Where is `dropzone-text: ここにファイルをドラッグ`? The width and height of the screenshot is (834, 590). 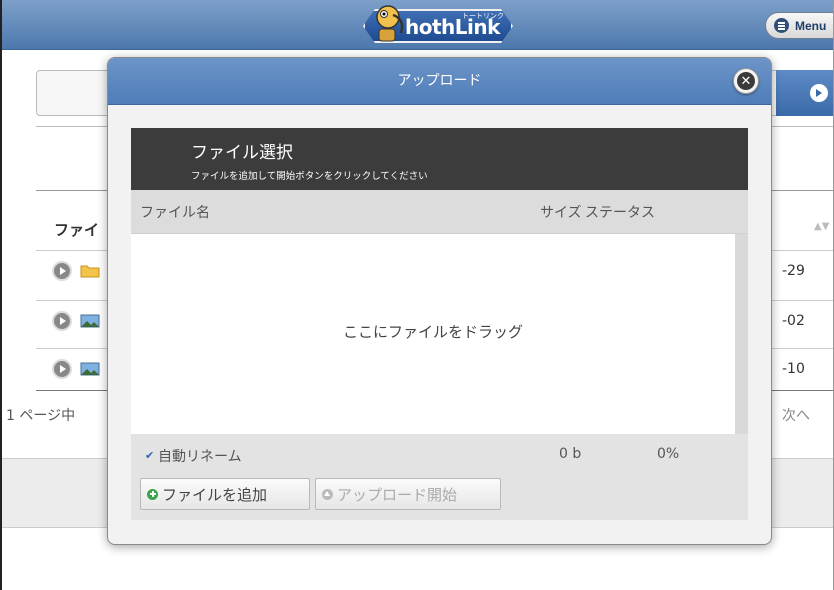
dropzone-text: ここにファイルをドラッグ is located at coordinates (432, 332).